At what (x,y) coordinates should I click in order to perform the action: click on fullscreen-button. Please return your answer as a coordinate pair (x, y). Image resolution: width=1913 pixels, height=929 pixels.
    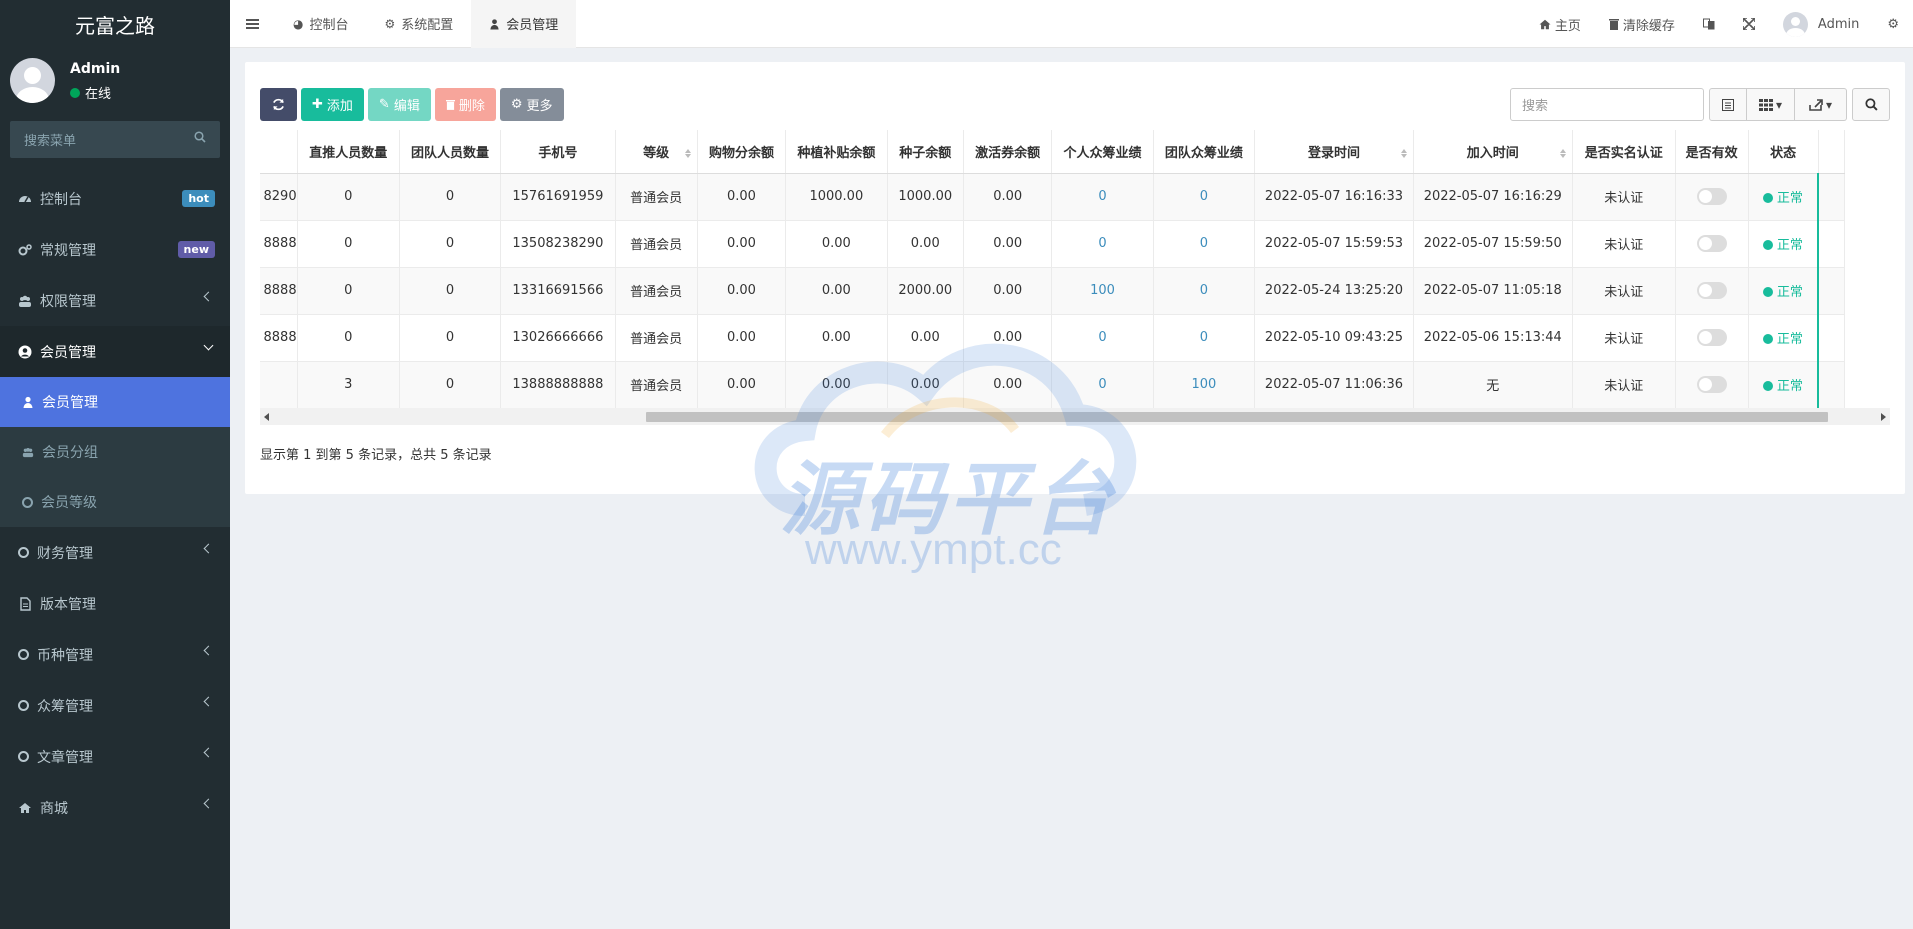
    Looking at the image, I should click on (1749, 24).